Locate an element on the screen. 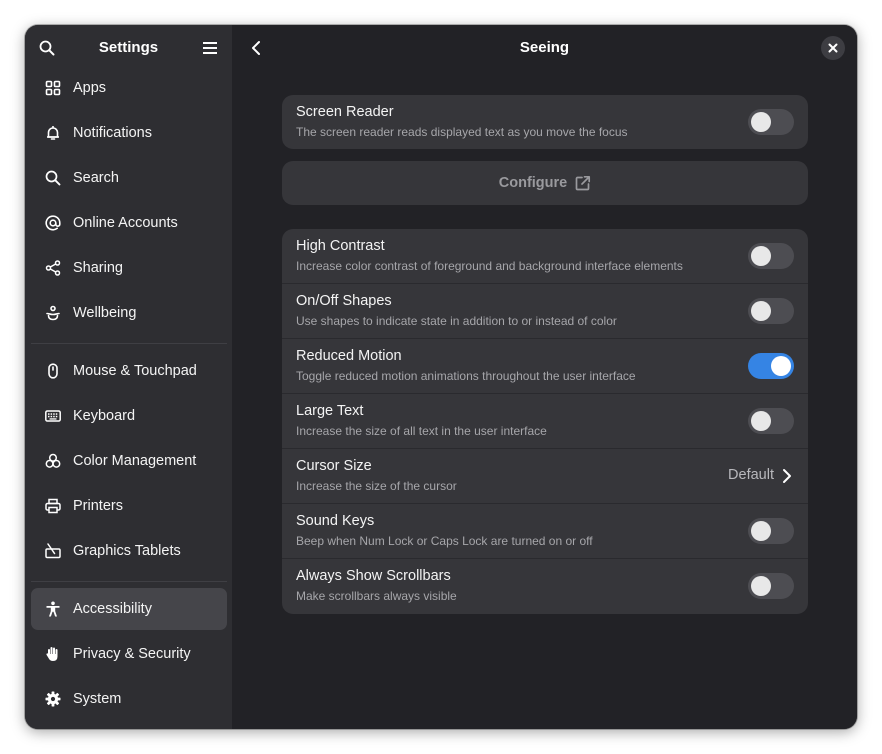 The image size is (882, 754). row-title: Cursor Size is located at coordinates (334, 466).